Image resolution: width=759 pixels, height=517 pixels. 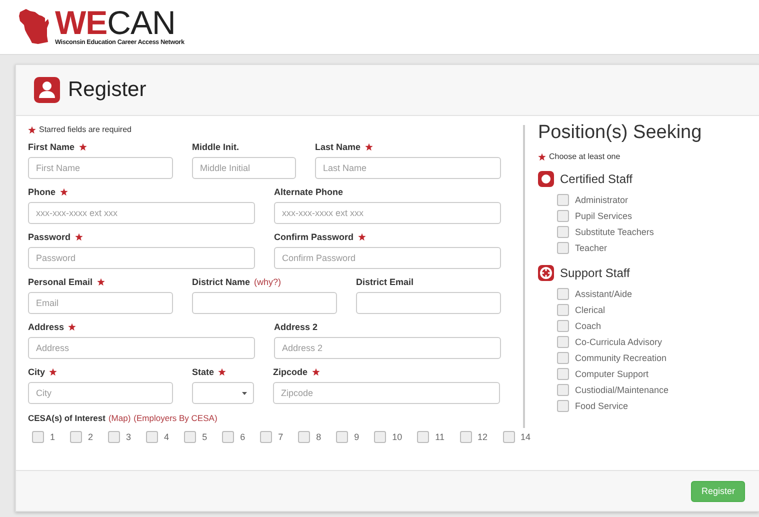 I want to click on lifebuoy-icon, so click(x=546, y=273).